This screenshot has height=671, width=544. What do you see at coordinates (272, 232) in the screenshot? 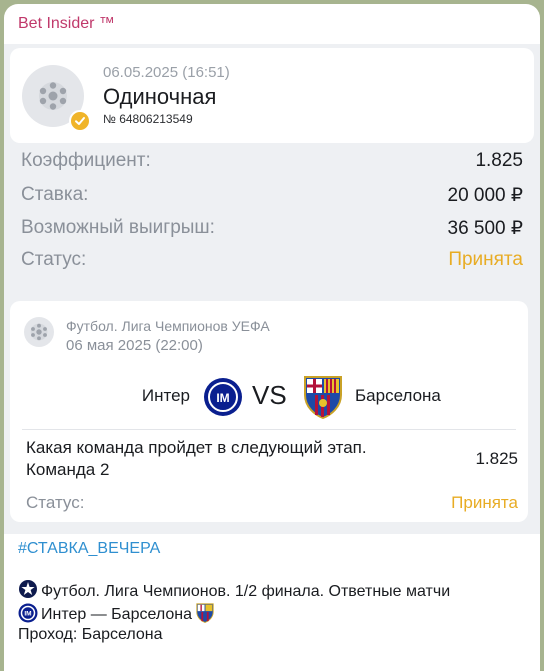
I see `payout-row: Возможный выигрыш: 36 500 ₽` at bounding box center [272, 232].